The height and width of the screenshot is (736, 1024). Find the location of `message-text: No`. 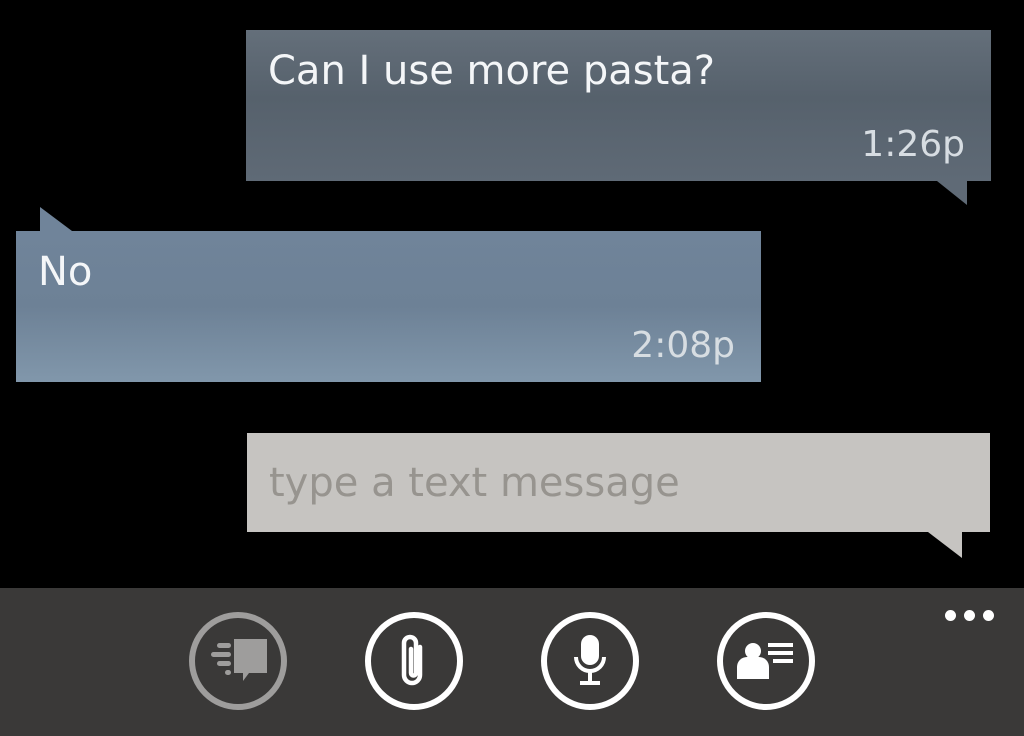

message-text: No is located at coordinates (65, 272).